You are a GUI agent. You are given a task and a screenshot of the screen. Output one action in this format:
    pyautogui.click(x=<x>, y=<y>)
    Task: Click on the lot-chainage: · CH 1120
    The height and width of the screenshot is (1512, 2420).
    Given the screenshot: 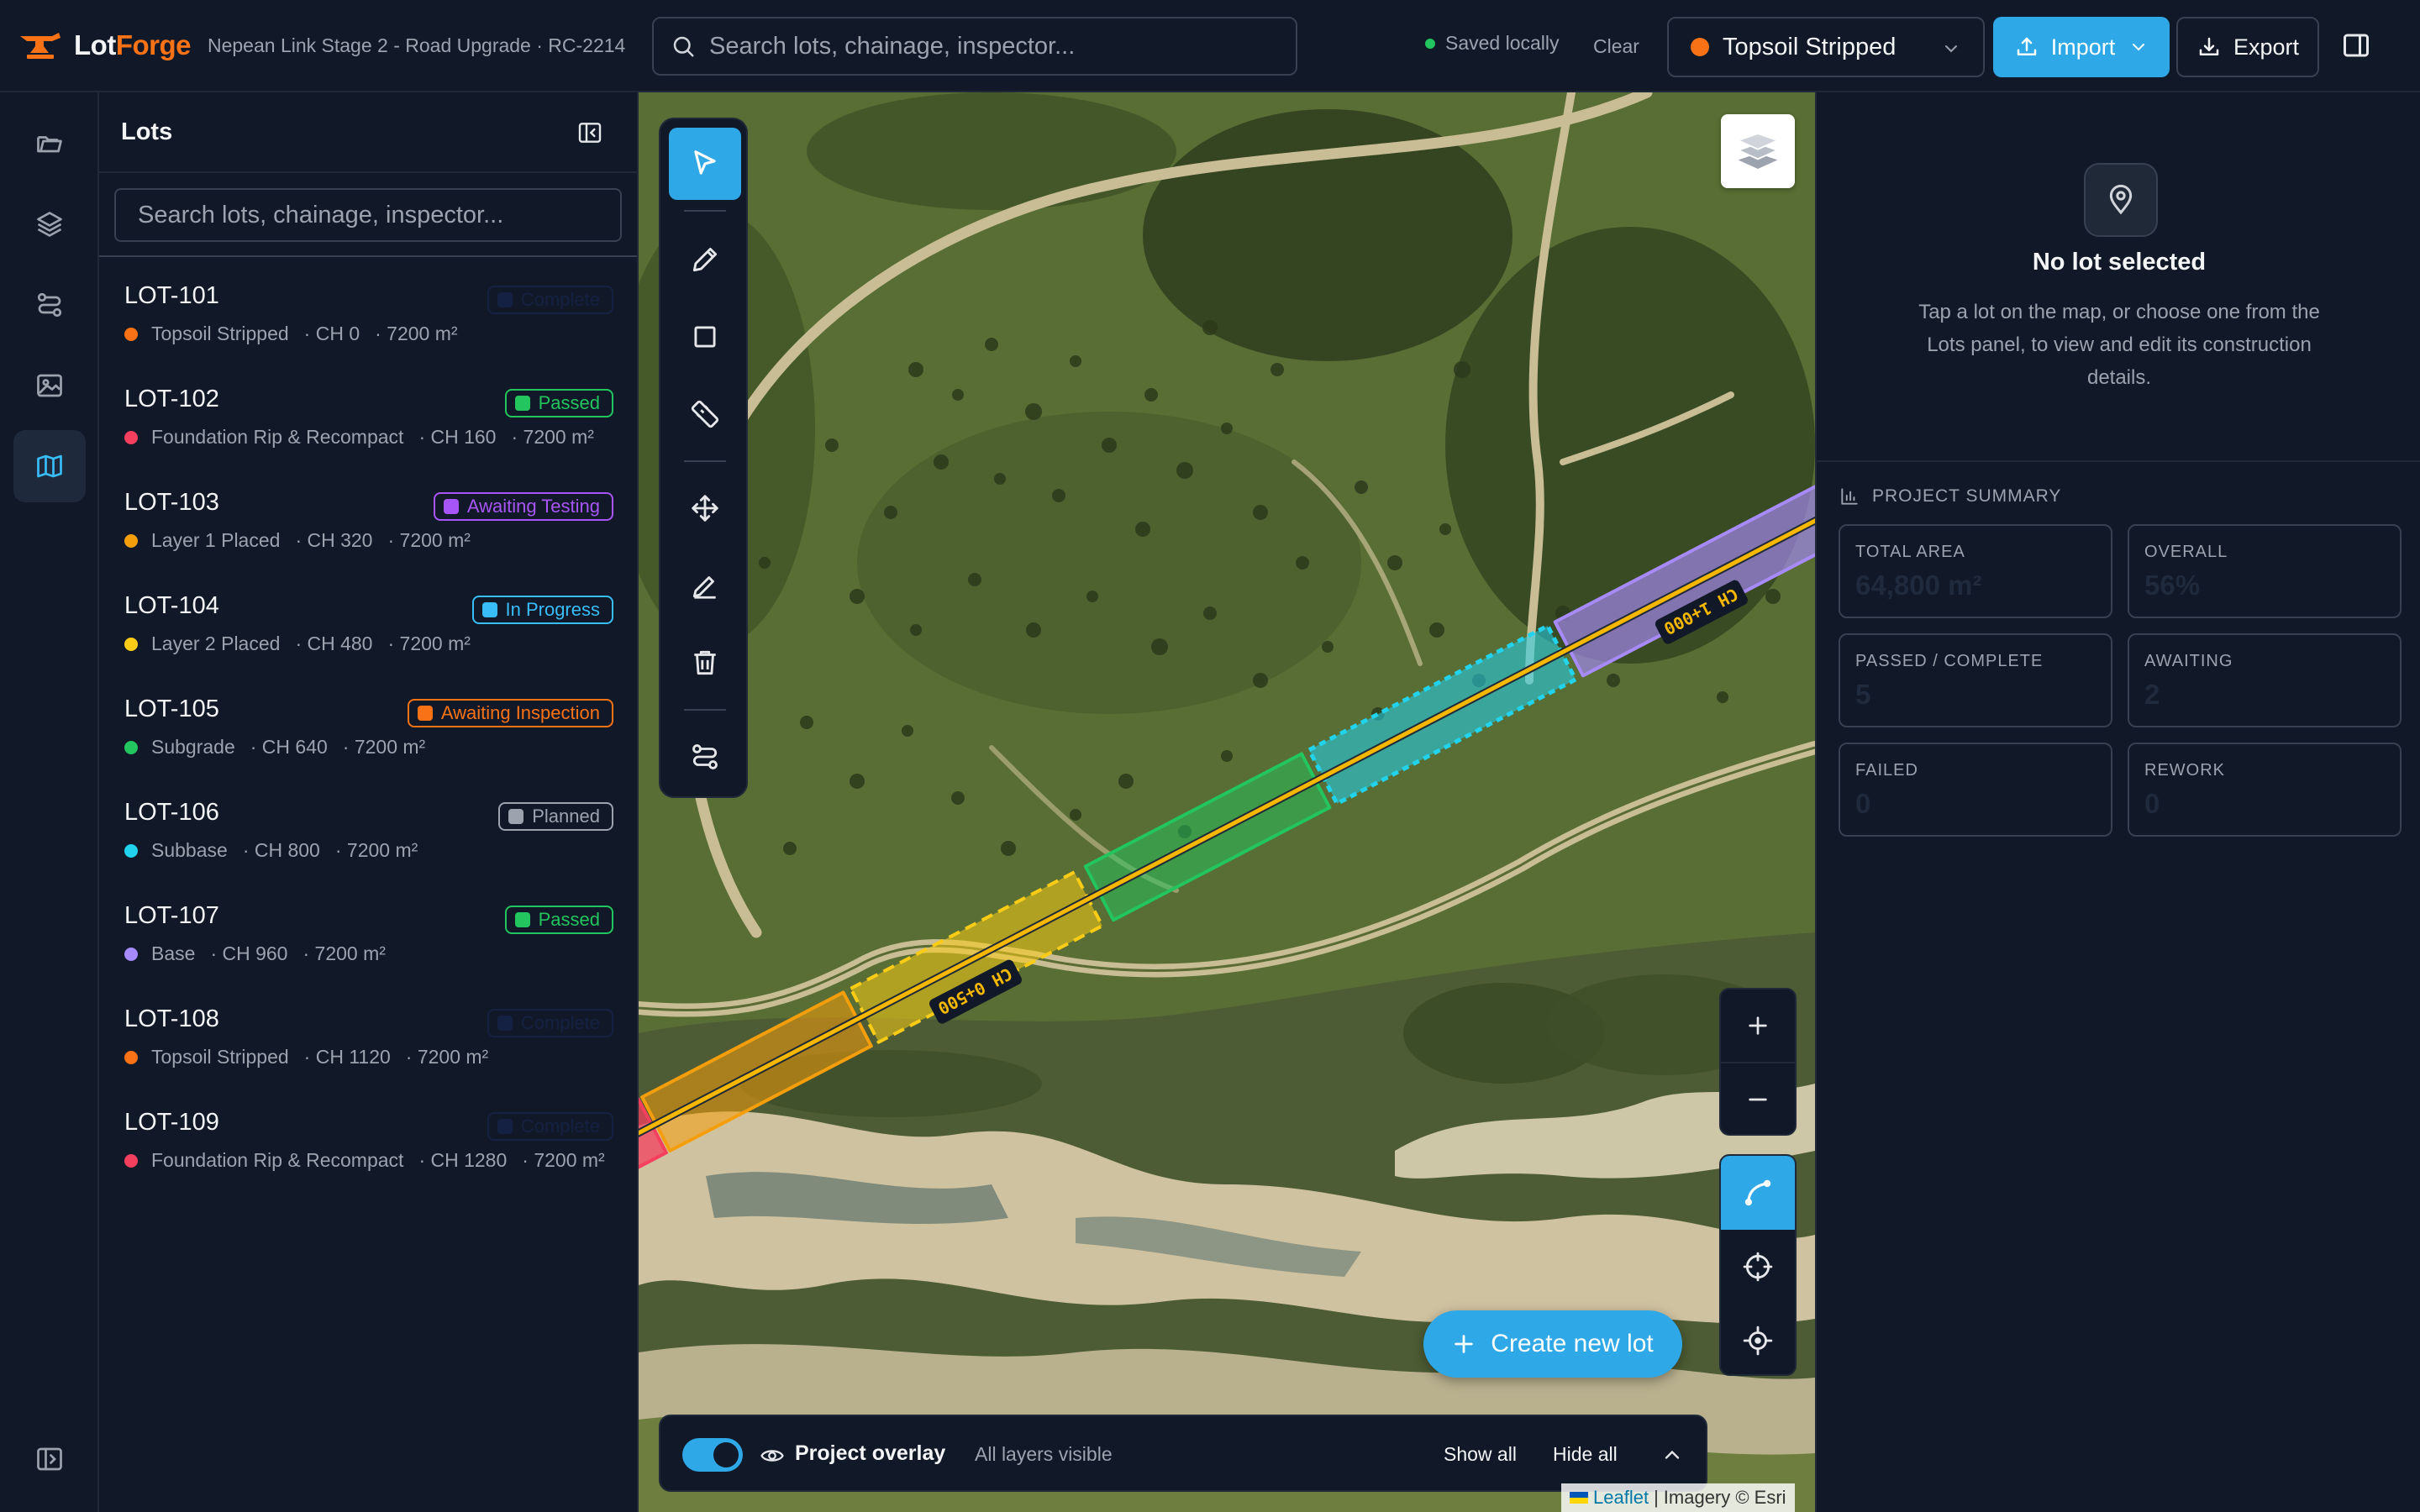 What is the action you would take?
    pyautogui.click(x=347, y=1057)
    